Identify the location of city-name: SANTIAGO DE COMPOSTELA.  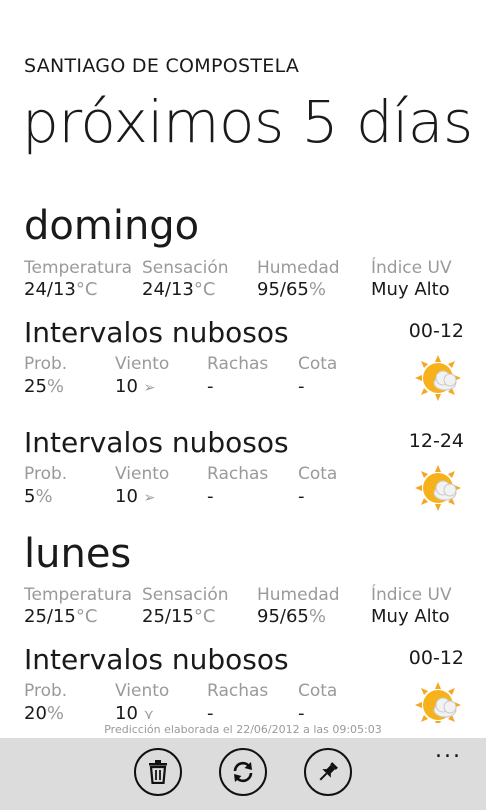
(162, 66).